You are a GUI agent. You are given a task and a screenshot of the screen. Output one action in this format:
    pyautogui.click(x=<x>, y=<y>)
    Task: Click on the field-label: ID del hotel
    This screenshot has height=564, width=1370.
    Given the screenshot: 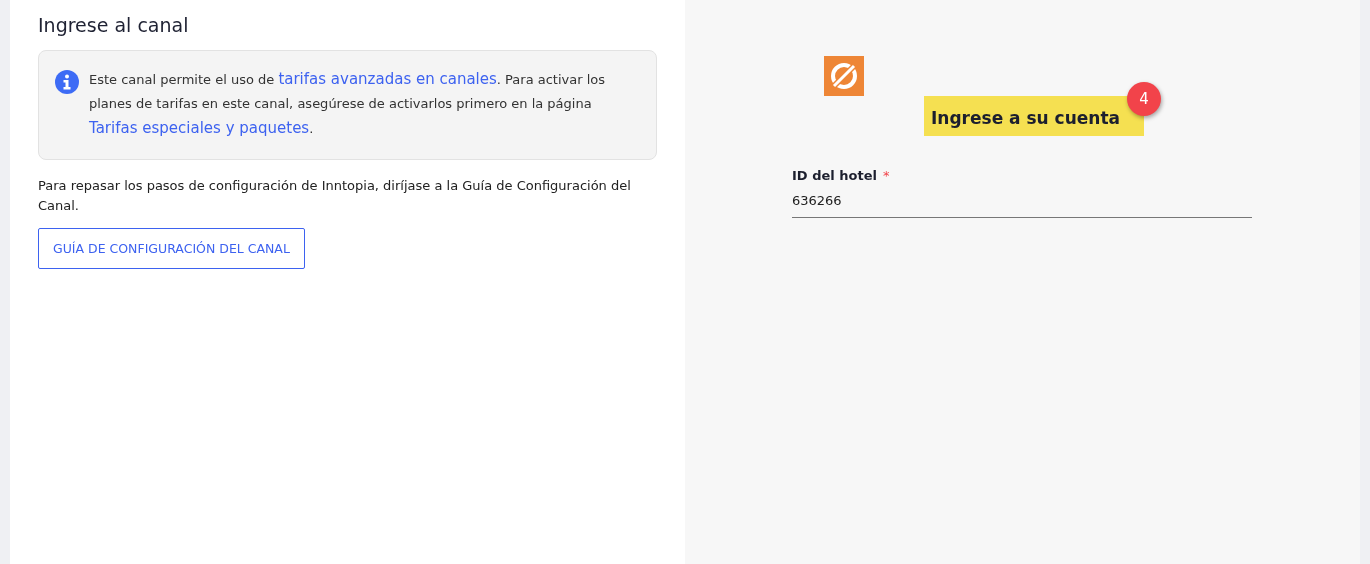 What is the action you would take?
    pyautogui.click(x=834, y=175)
    